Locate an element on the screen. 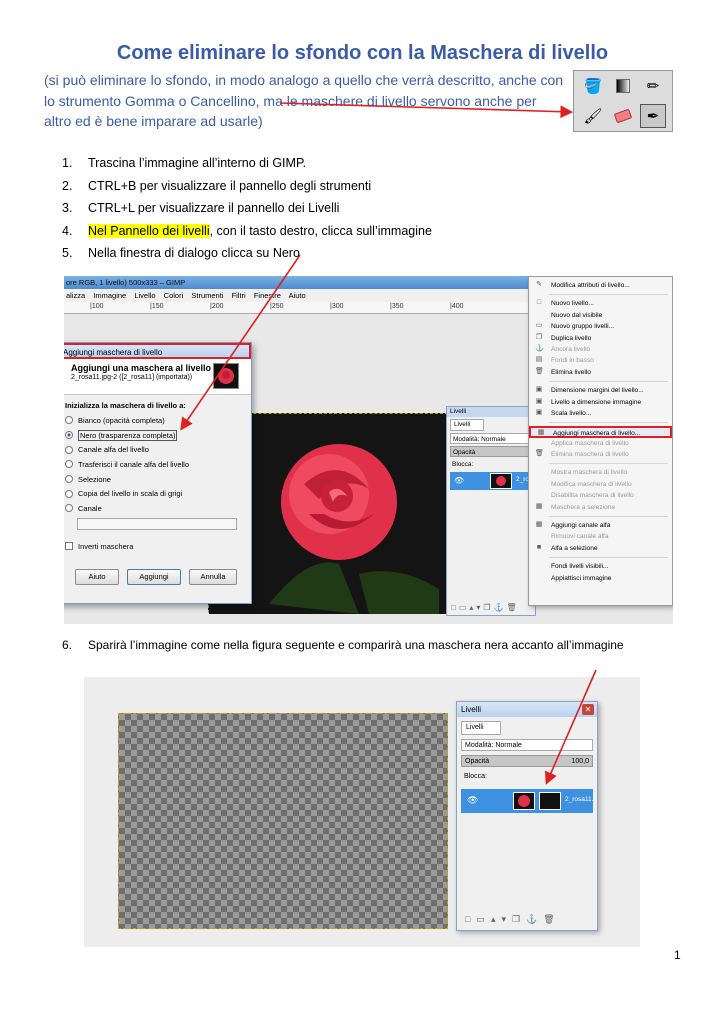 The image size is (725, 1024). menu-item: Disabilita maschera di livello is located at coordinates (600, 495).